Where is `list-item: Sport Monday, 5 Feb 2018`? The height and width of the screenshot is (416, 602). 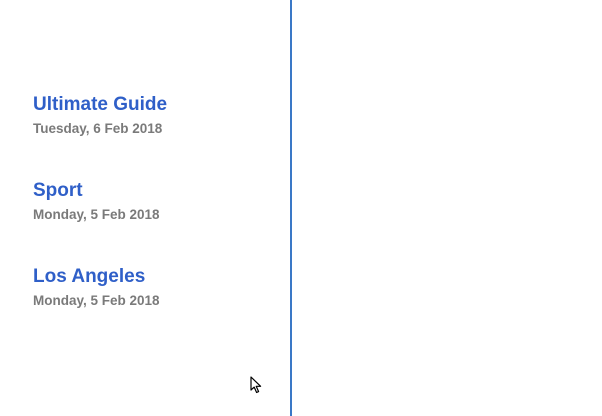
list-item: Sport Monday, 5 Feb 2018 is located at coordinates (96, 201).